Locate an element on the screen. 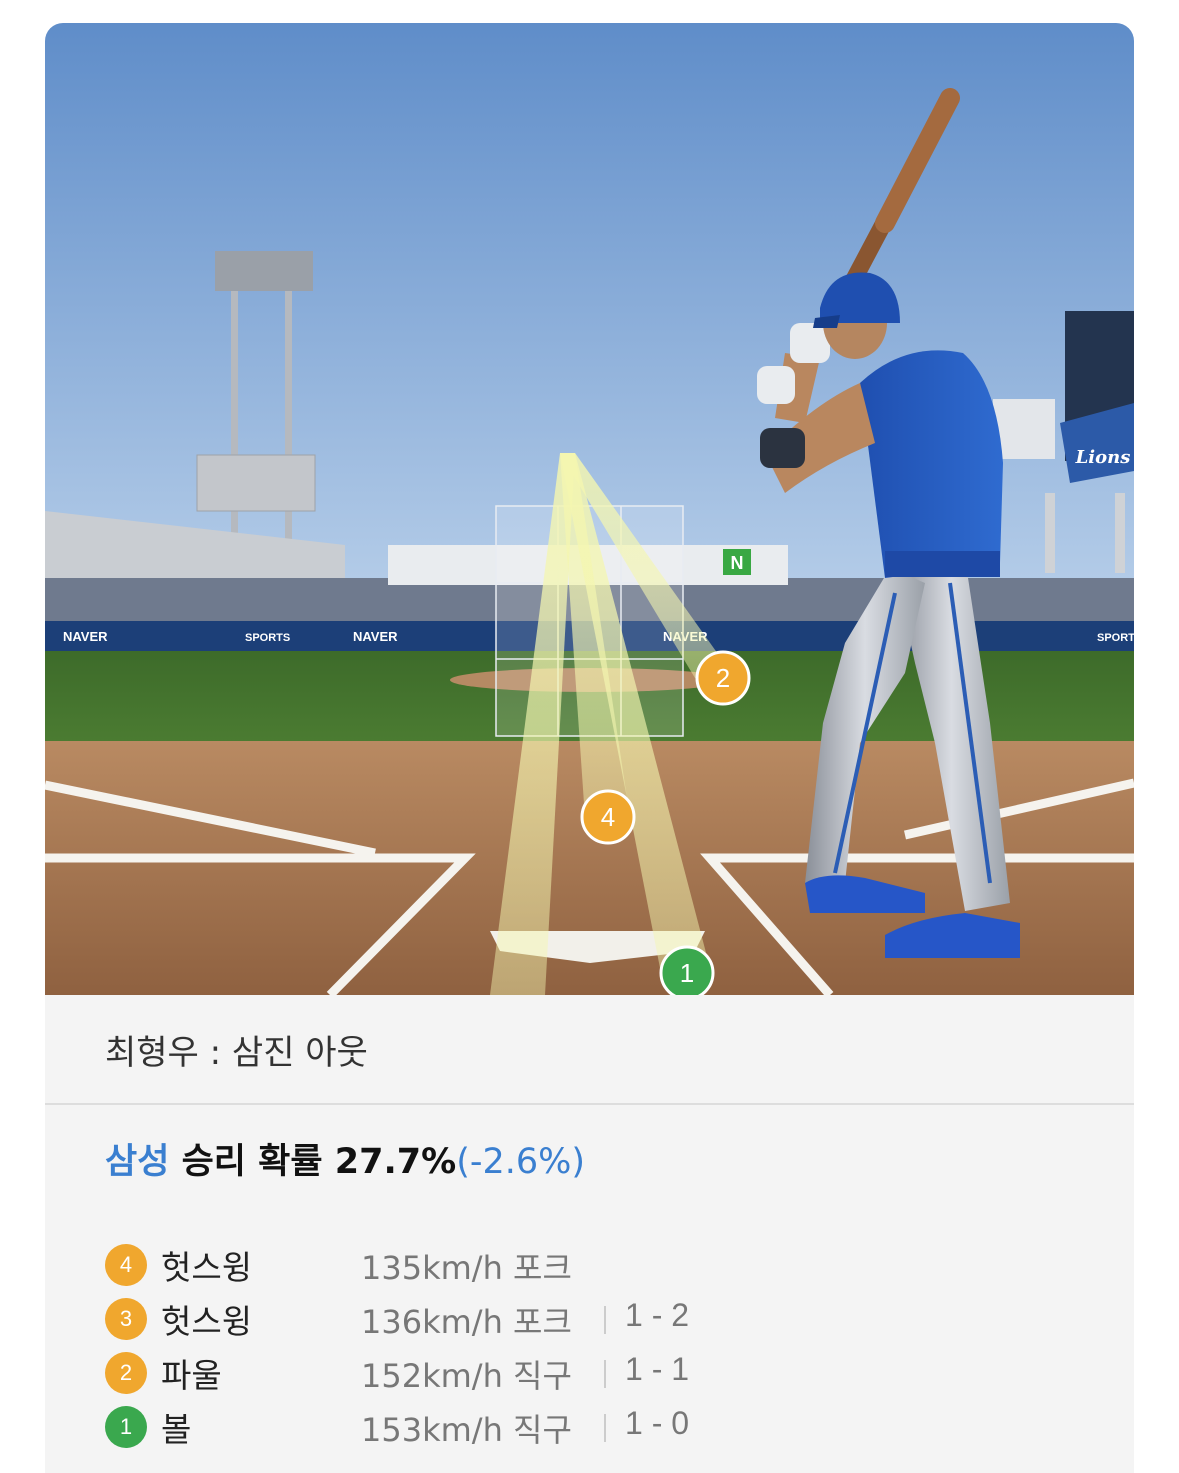 This screenshot has height=1473, width=1179. pitch-speed-type: 152km/h 직구 is located at coordinates (466, 1374).